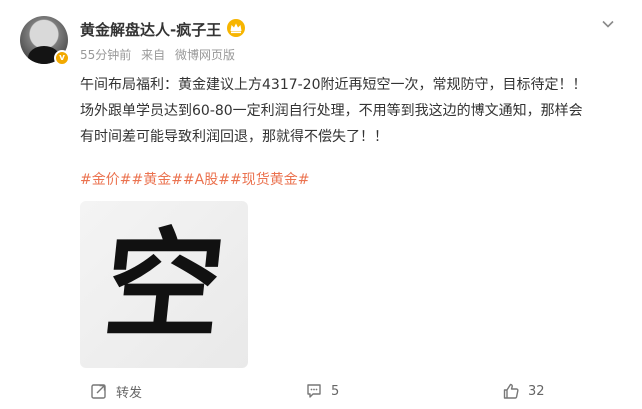 The image size is (642, 409). I want to click on post-source: 微博网页版, so click(204, 55).